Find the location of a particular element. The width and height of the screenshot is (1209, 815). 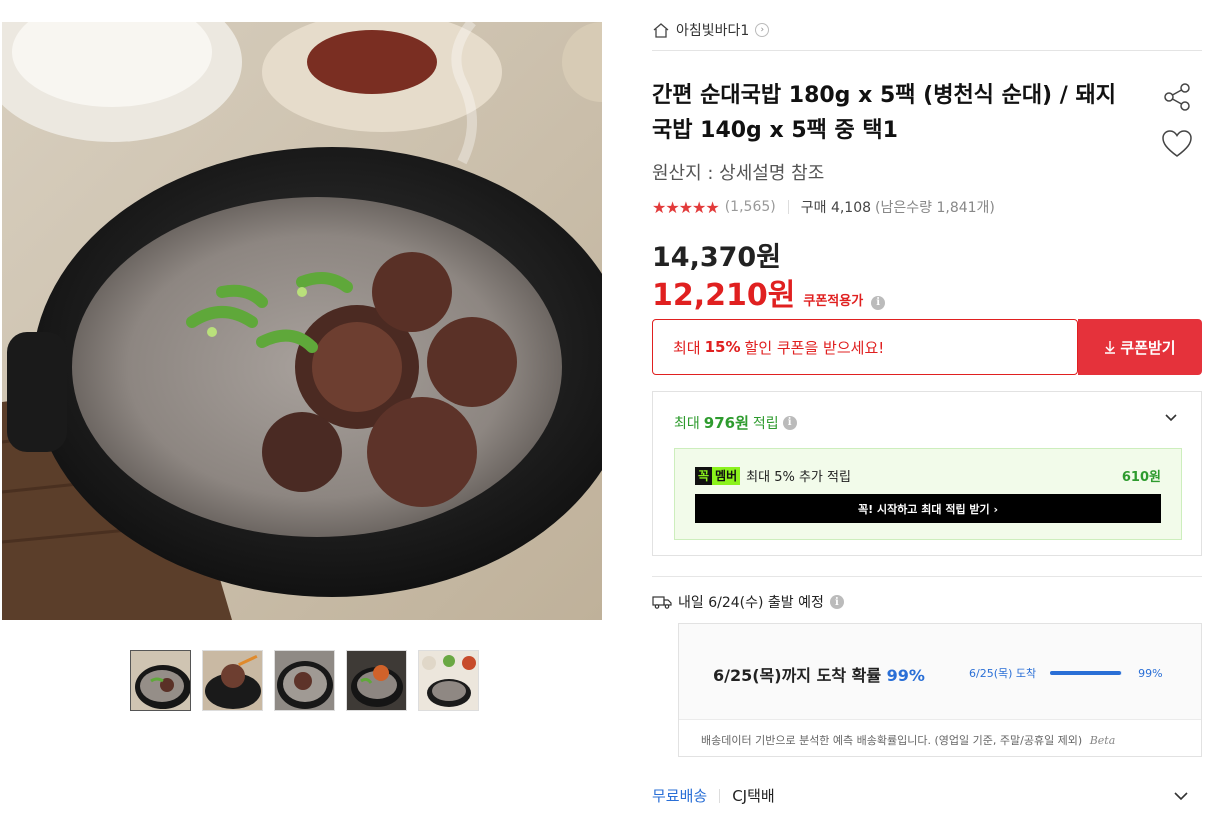

progress-fill is located at coordinates (1086, 673).